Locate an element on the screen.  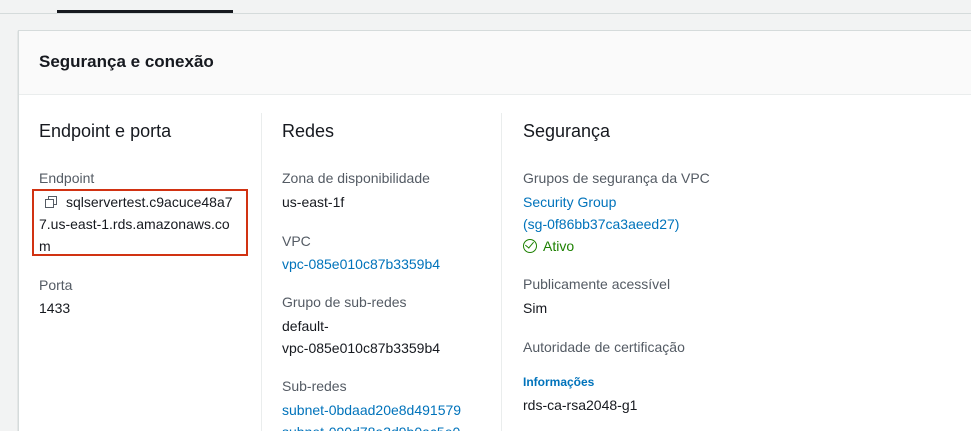
subnet-group-value-line2: vpc-085e010c87b3359b4 is located at coordinates (361, 348).